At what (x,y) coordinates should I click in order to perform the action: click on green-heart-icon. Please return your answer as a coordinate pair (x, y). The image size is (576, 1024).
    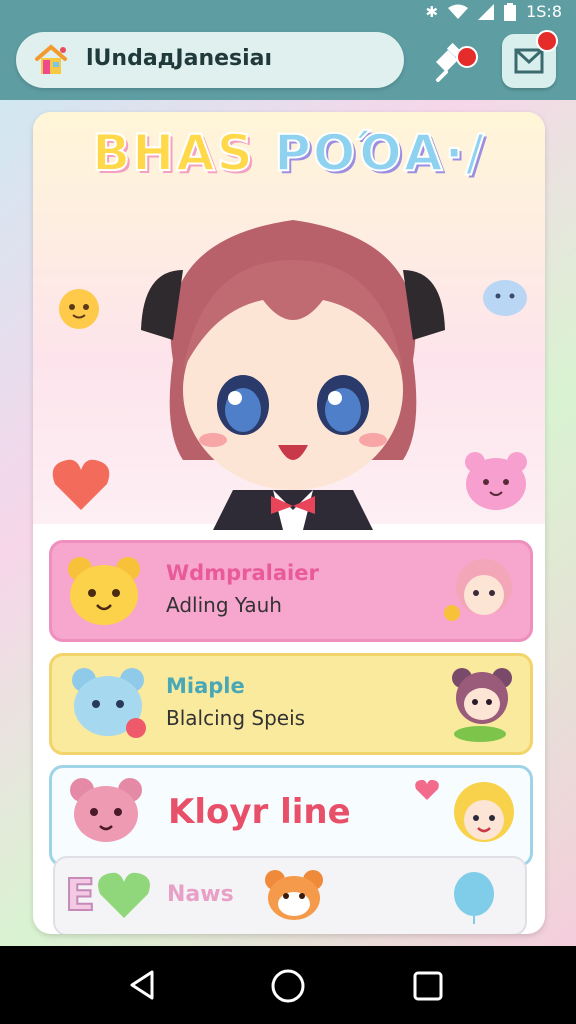
    Looking at the image, I should click on (124, 895).